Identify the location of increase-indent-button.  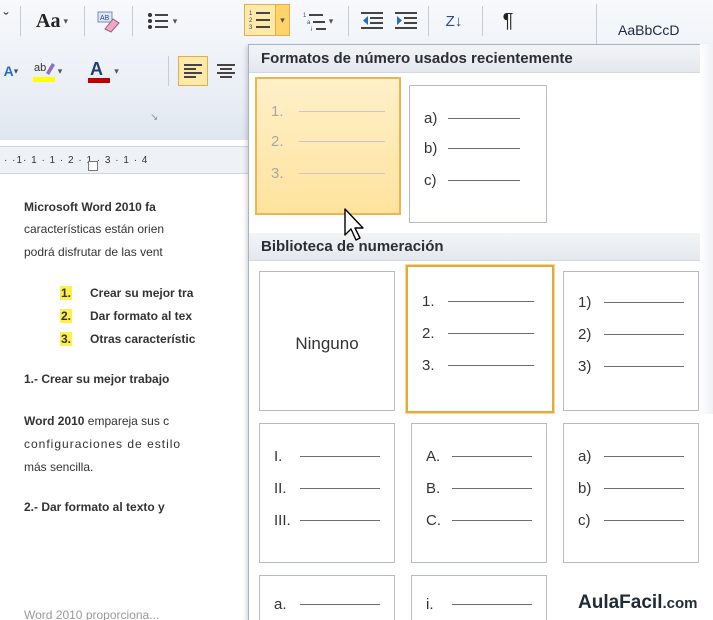
(406, 21).